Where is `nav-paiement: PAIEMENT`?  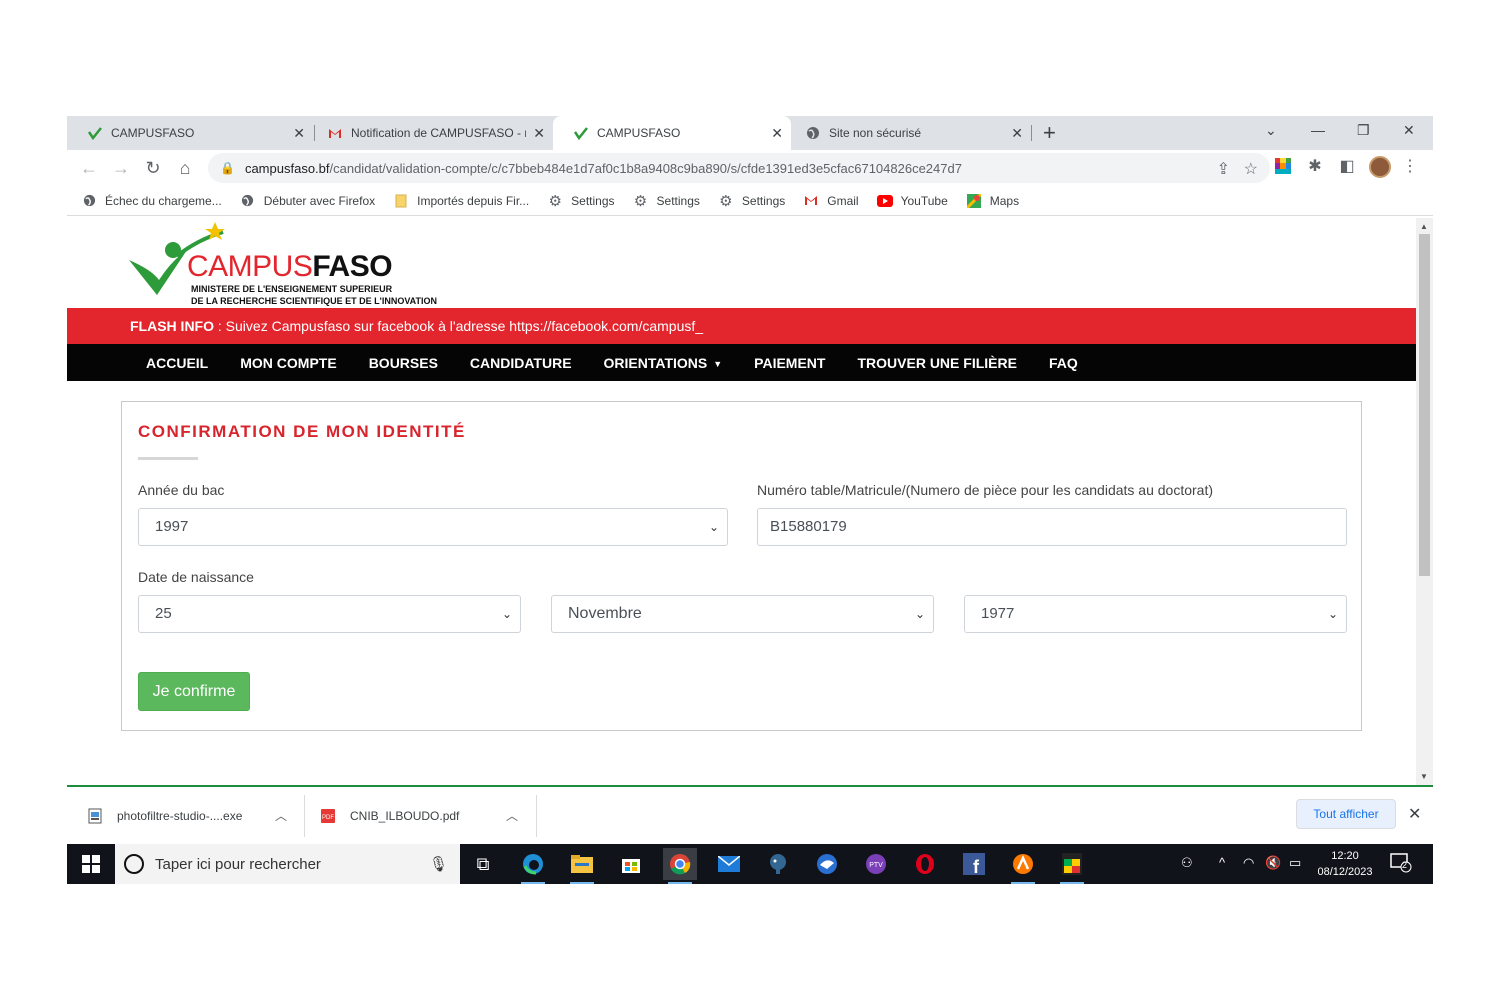
nav-paiement: PAIEMENT is located at coordinates (789, 363).